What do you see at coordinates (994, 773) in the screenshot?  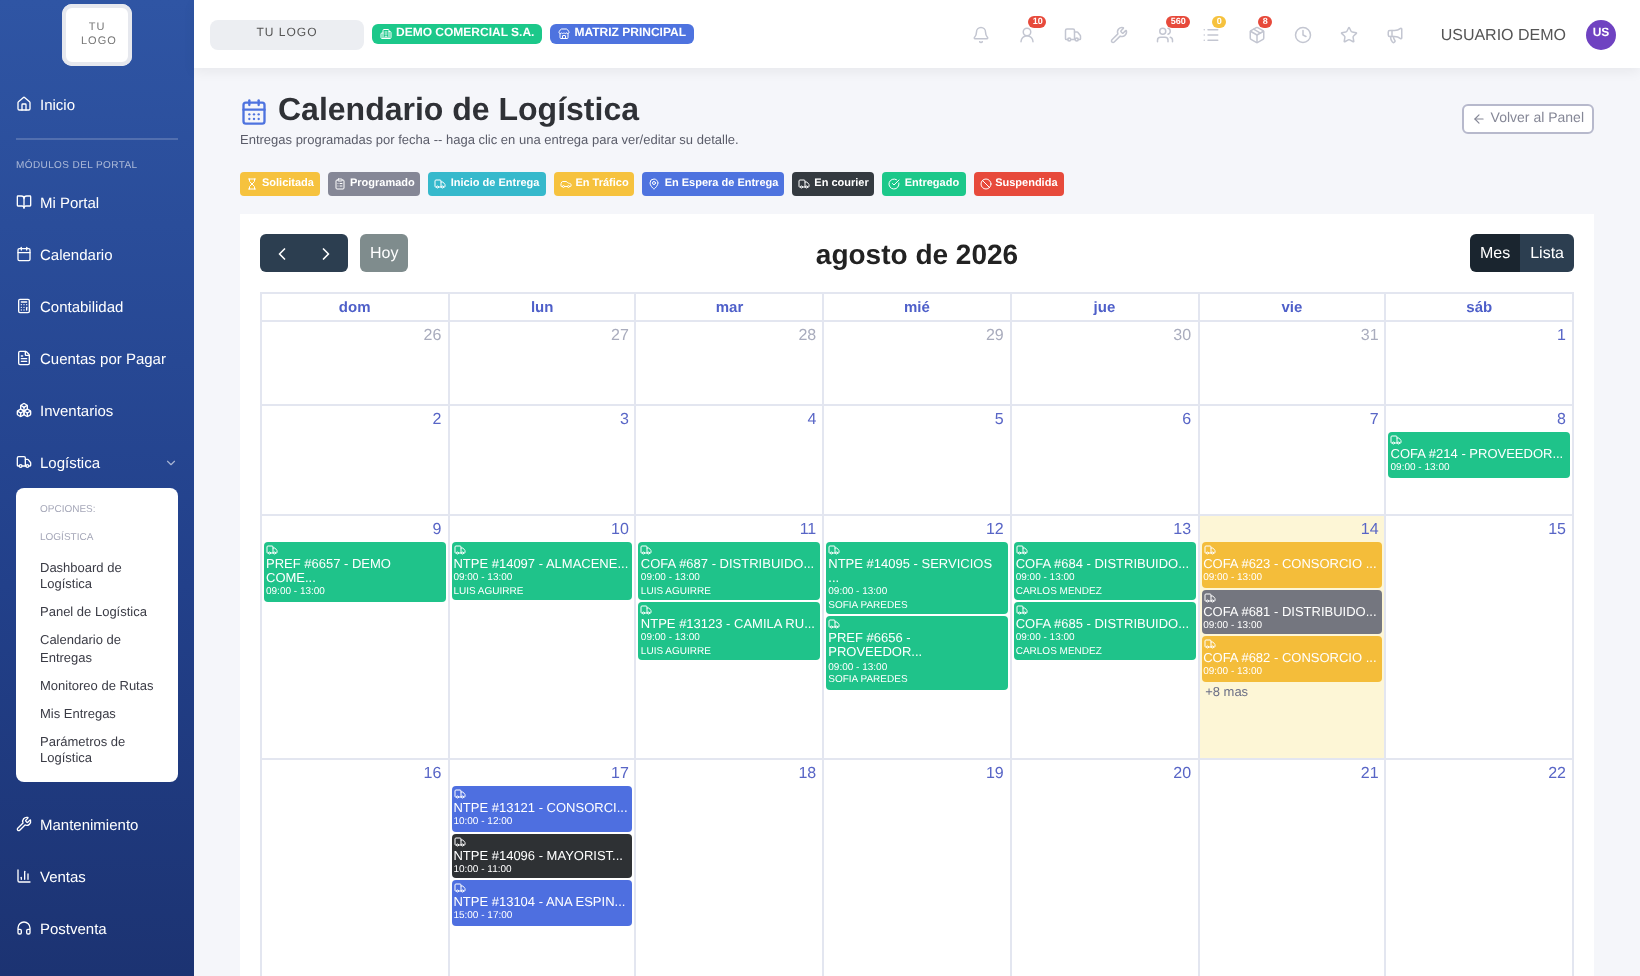 I see `day-number: 19` at bounding box center [994, 773].